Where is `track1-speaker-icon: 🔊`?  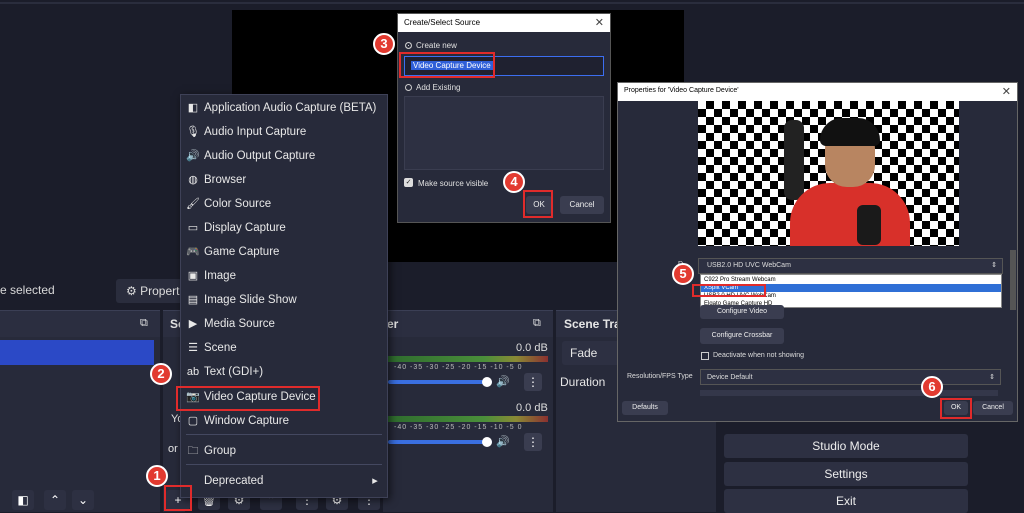 track1-speaker-icon: 🔊 is located at coordinates (503, 381).